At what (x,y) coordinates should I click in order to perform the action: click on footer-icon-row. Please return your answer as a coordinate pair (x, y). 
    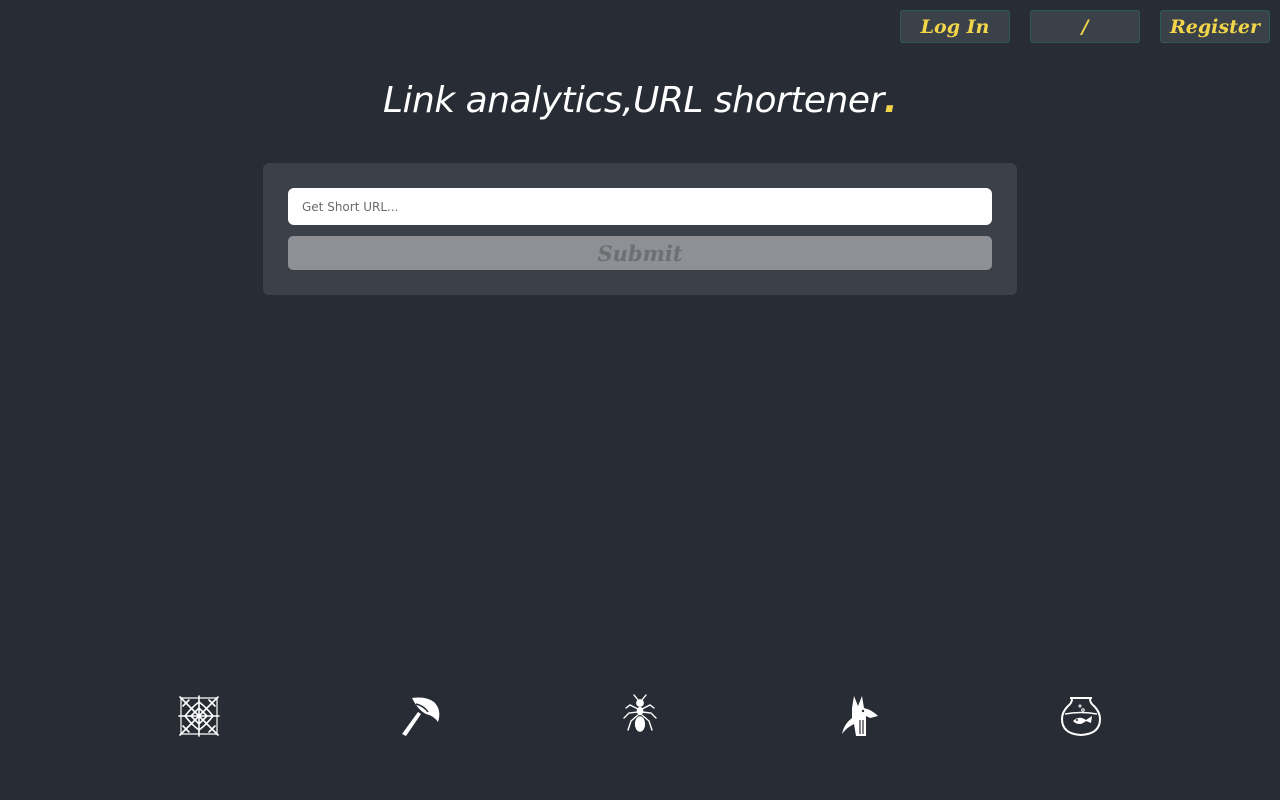
    Looking at the image, I should click on (640, 716).